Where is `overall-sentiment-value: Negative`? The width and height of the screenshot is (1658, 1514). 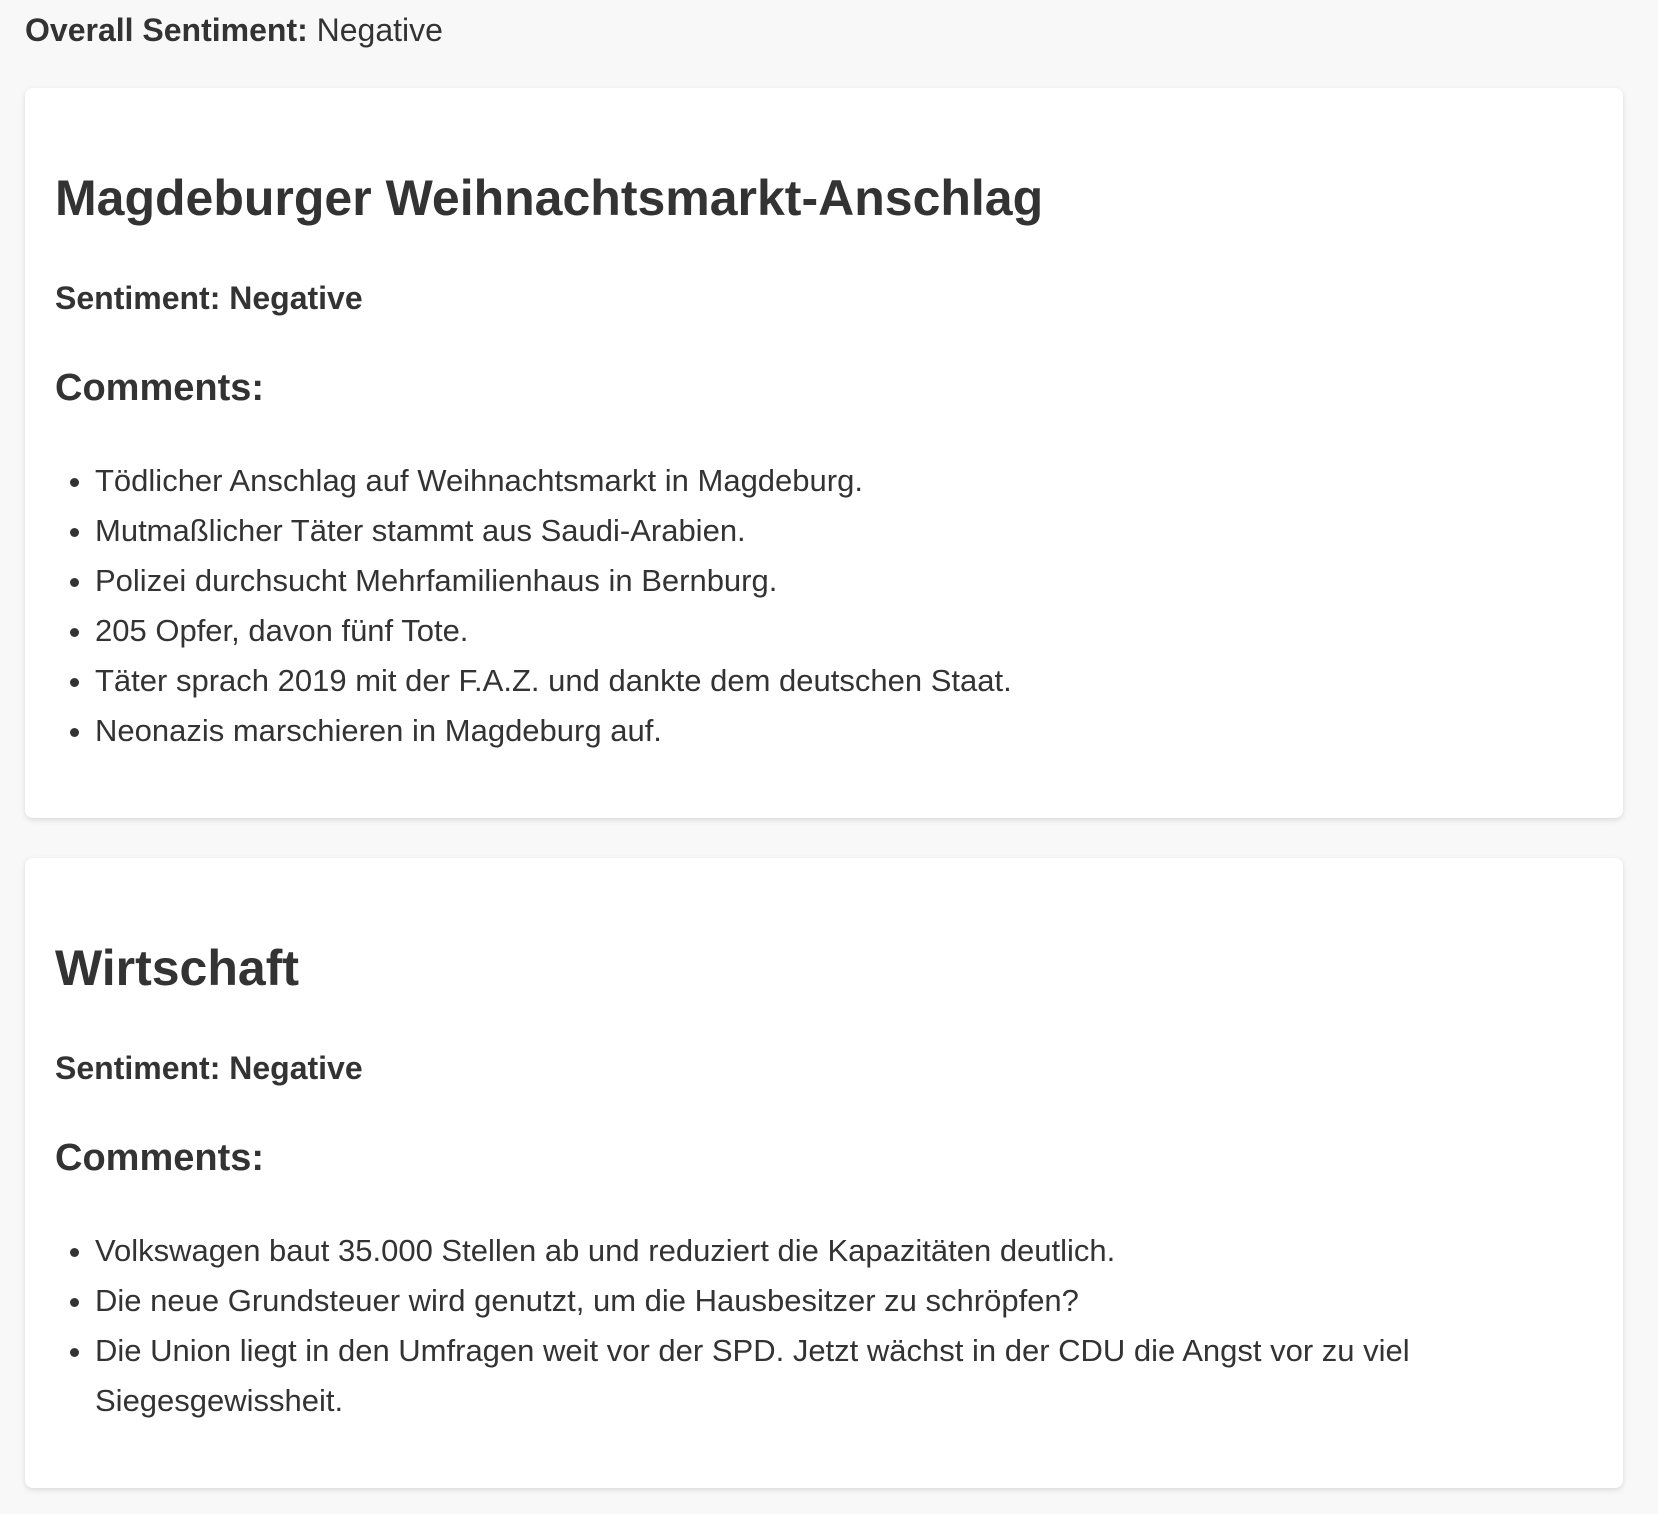 overall-sentiment-value: Negative is located at coordinates (379, 30).